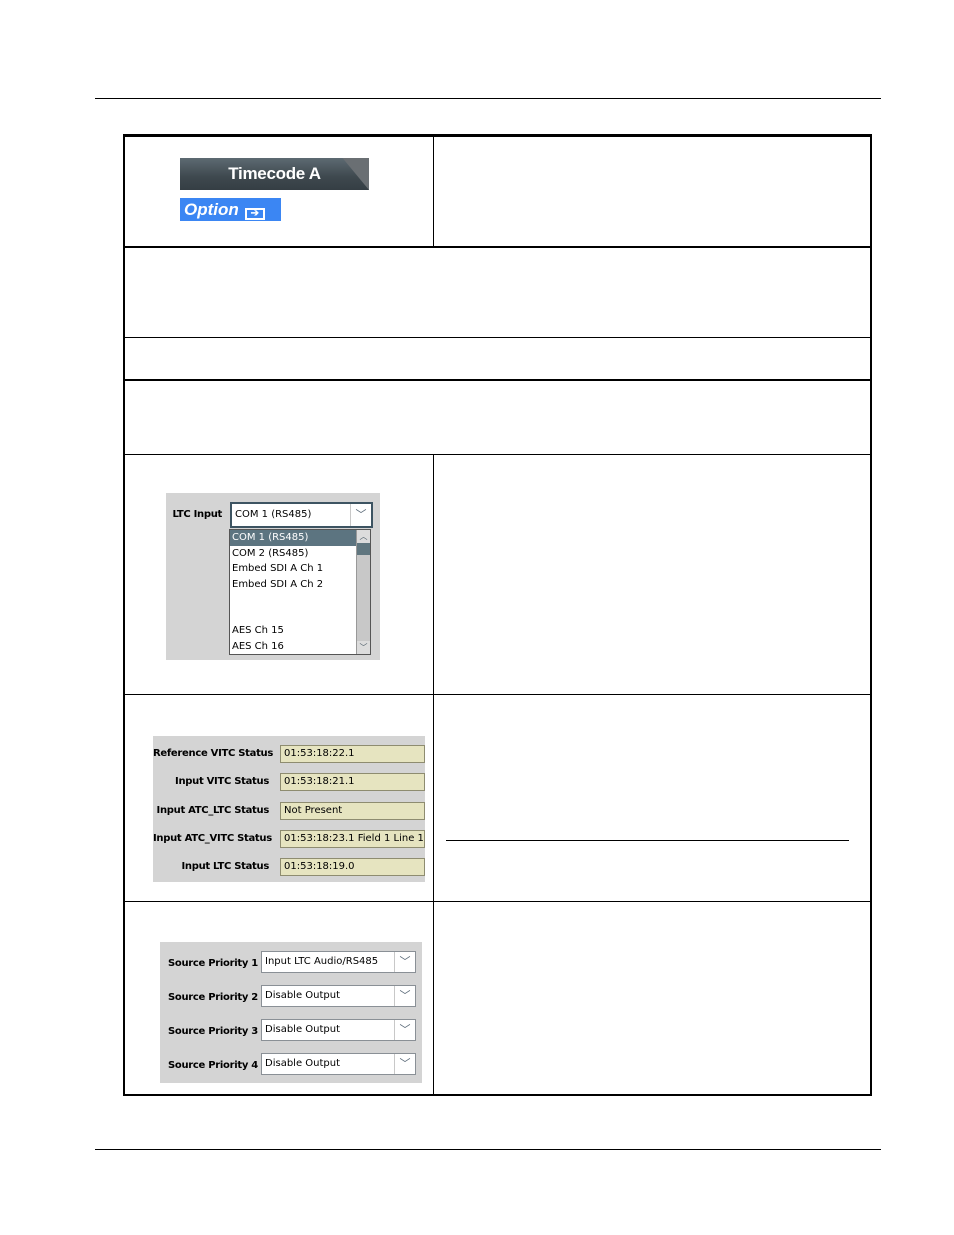 Image resolution: width=954 pixels, height=1235 pixels. I want to click on ltc-input-select: COM 1 (RS485) ﹀, so click(301, 515).